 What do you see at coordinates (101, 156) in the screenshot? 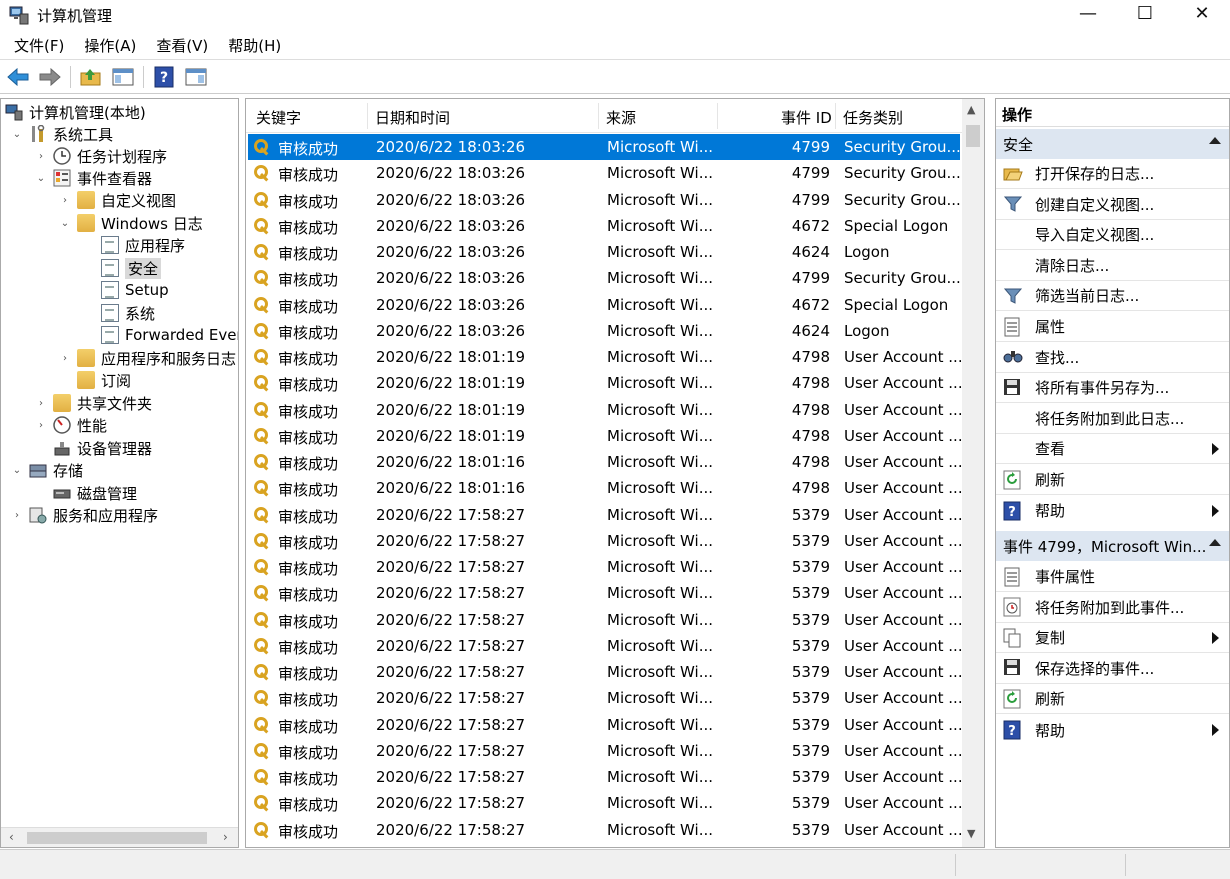
I see `tree-item-task-scheduler: › 任务计划程序` at bounding box center [101, 156].